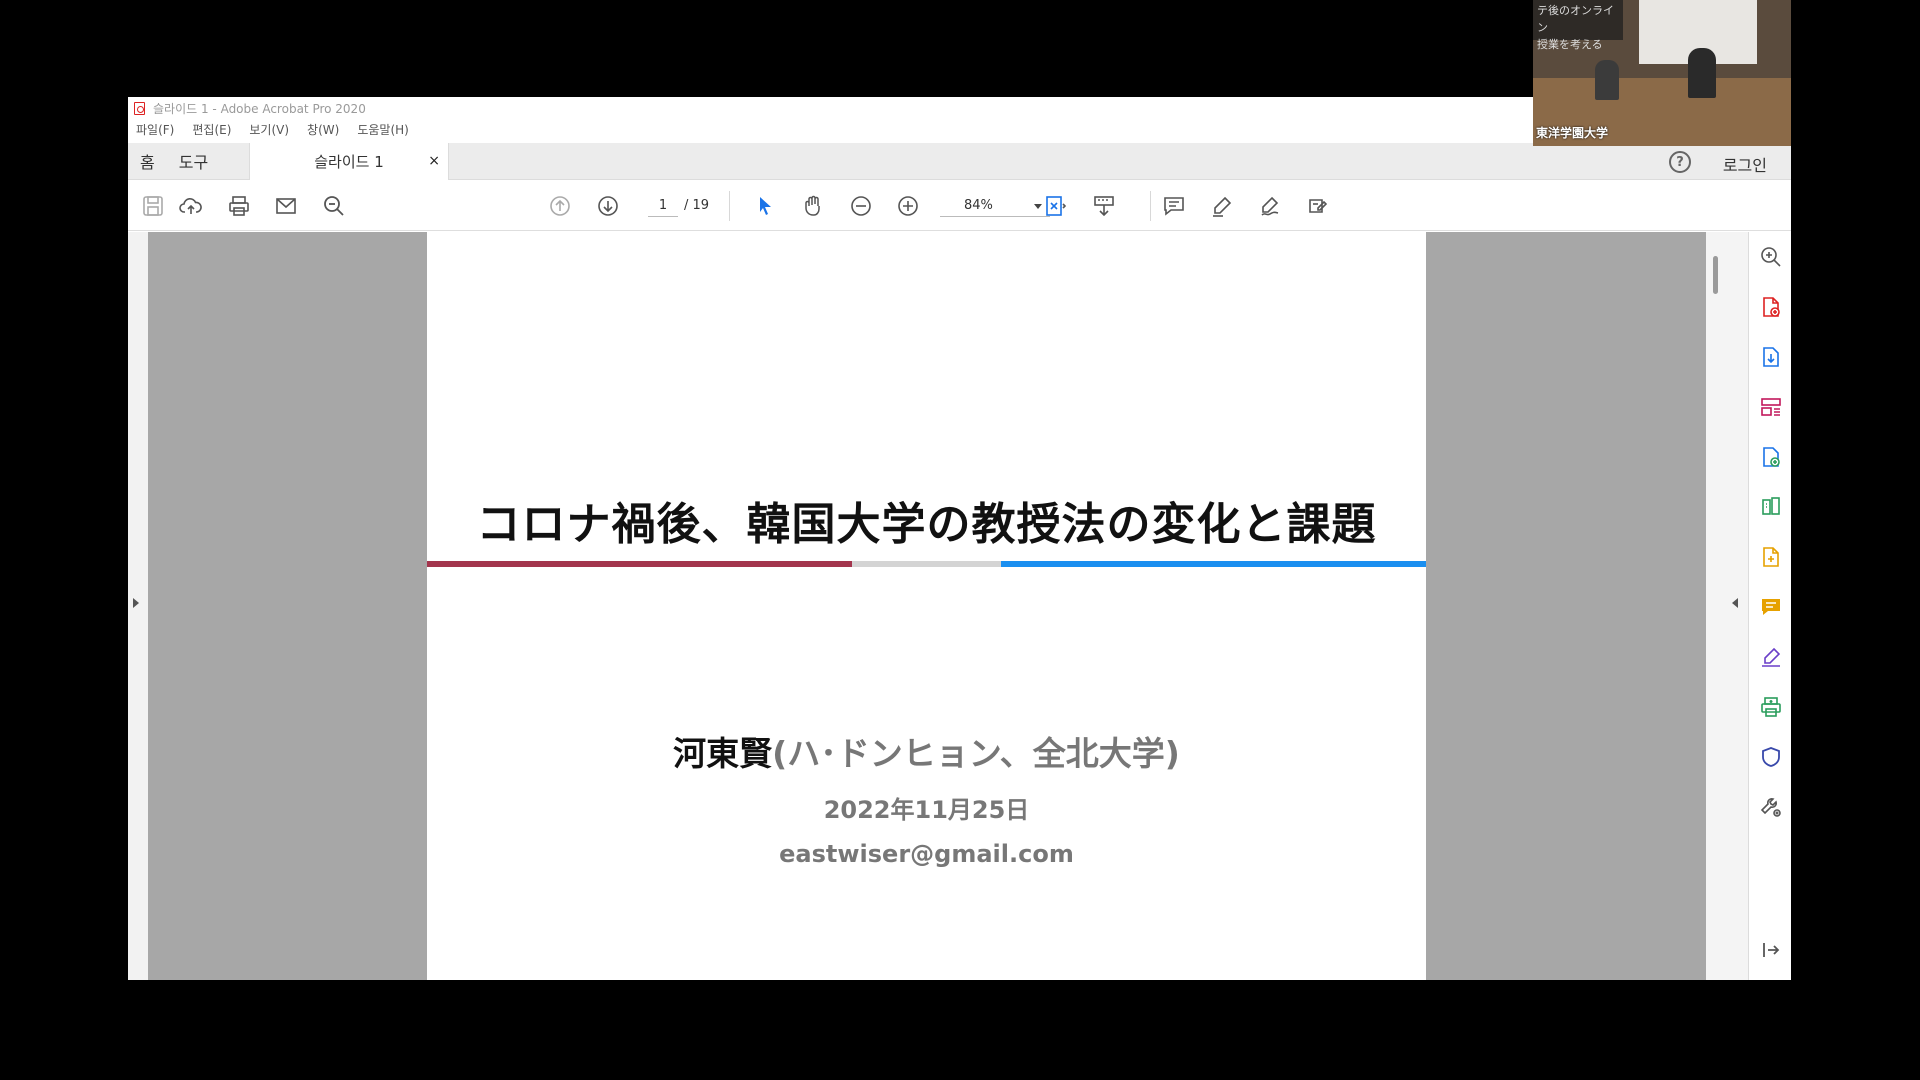  I want to click on sign-icon, so click(1270, 206).